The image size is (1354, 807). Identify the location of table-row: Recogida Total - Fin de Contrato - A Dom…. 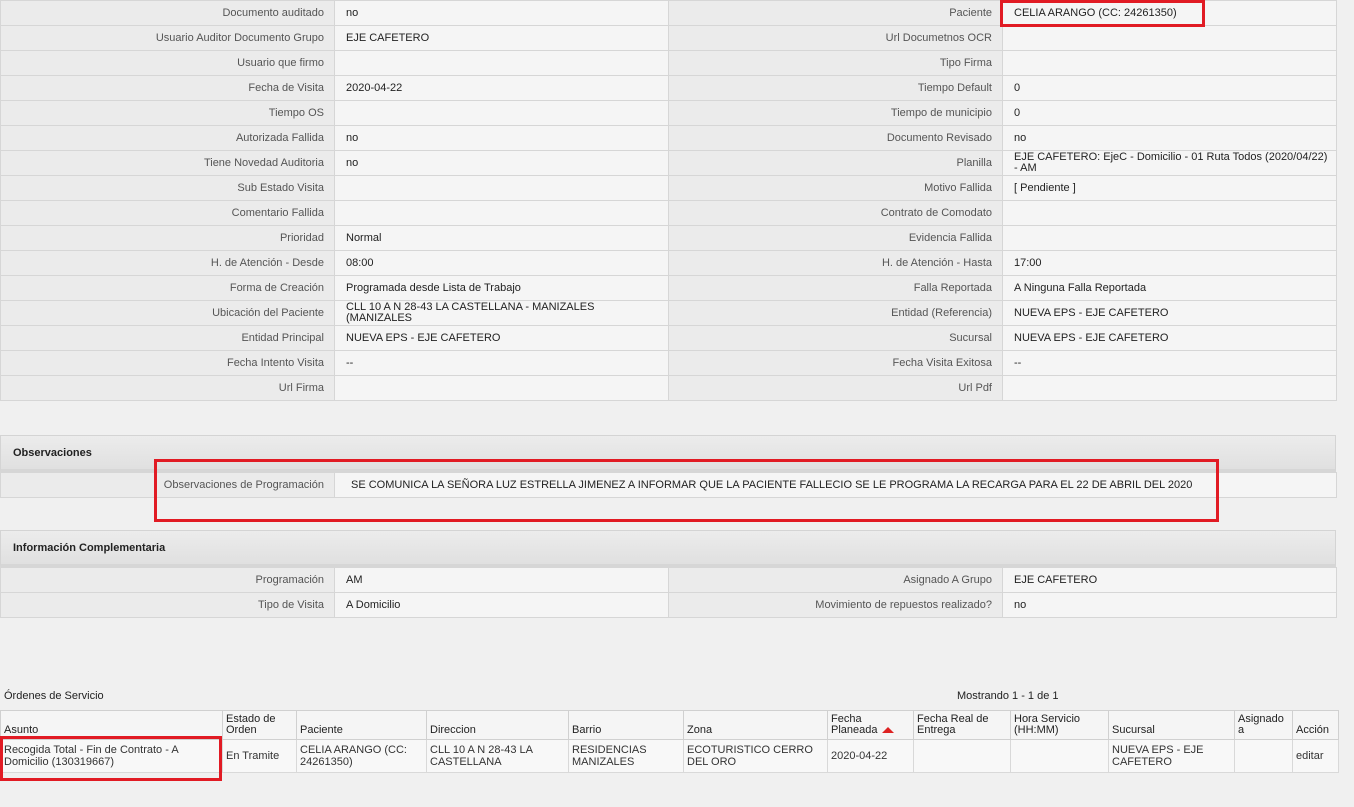
(669, 756).